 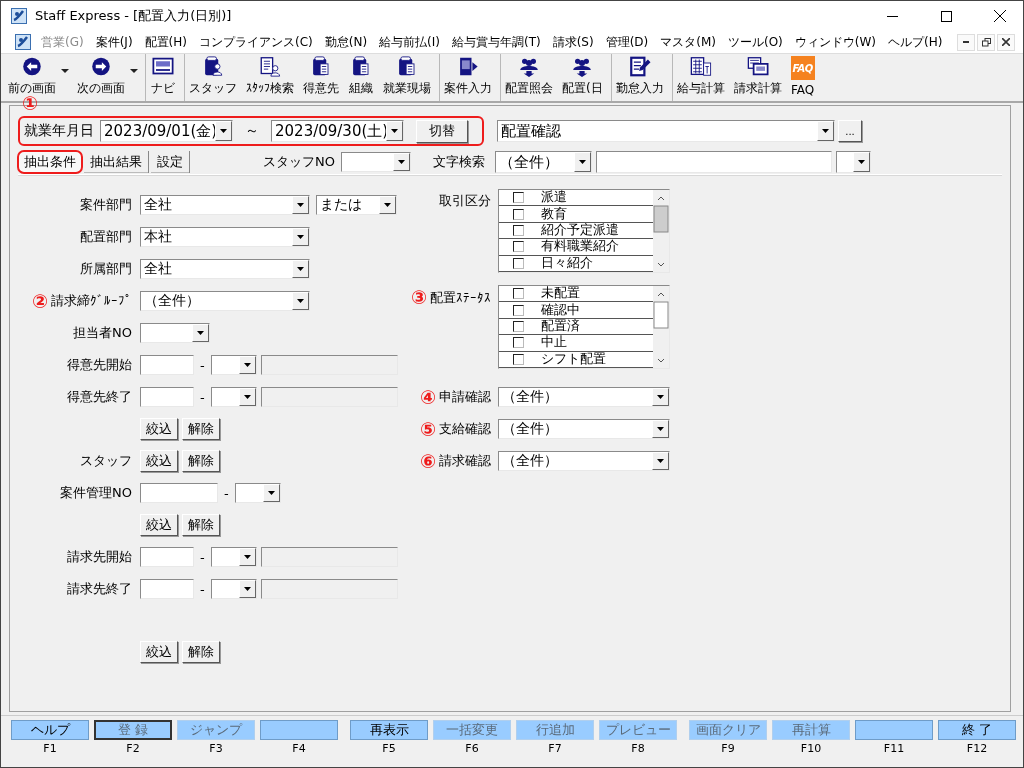 What do you see at coordinates (50, 730) in the screenshot?
I see `function-key-button: ヘルプ` at bounding box center [50, 730].